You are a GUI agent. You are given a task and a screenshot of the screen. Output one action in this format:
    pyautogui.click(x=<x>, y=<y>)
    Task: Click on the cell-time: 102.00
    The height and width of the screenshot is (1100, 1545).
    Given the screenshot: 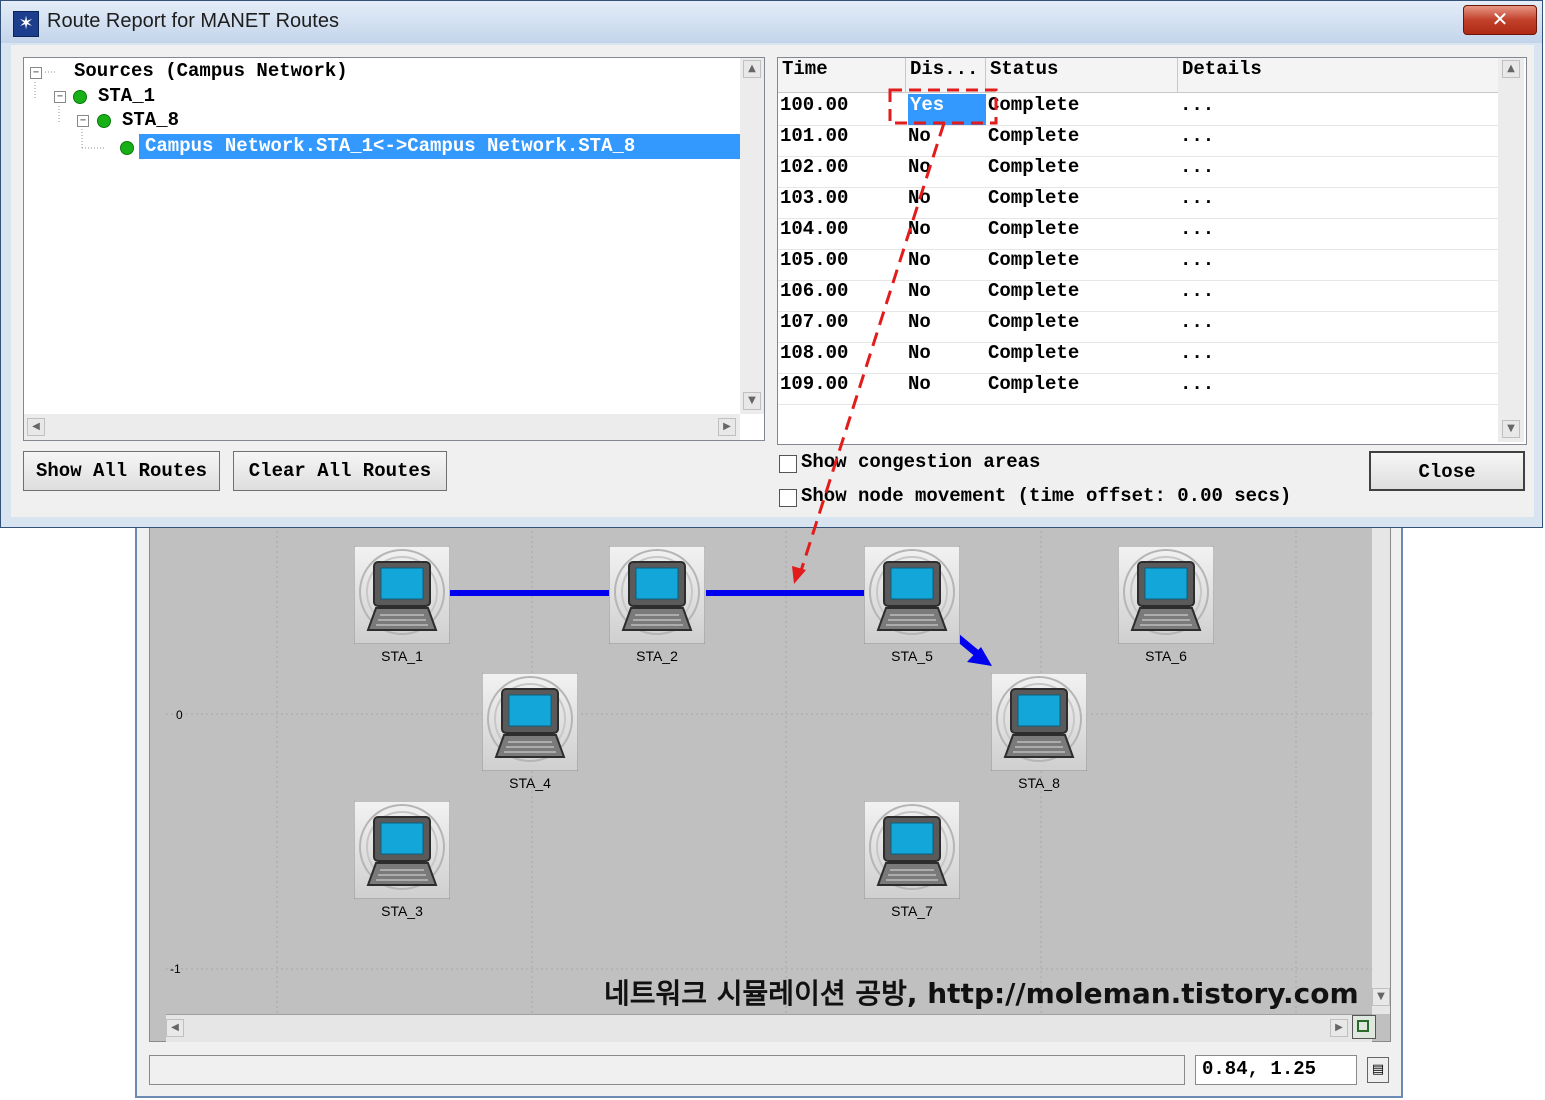 What is the action you would take?
    pyautogui.click(x=814, y=167)
    